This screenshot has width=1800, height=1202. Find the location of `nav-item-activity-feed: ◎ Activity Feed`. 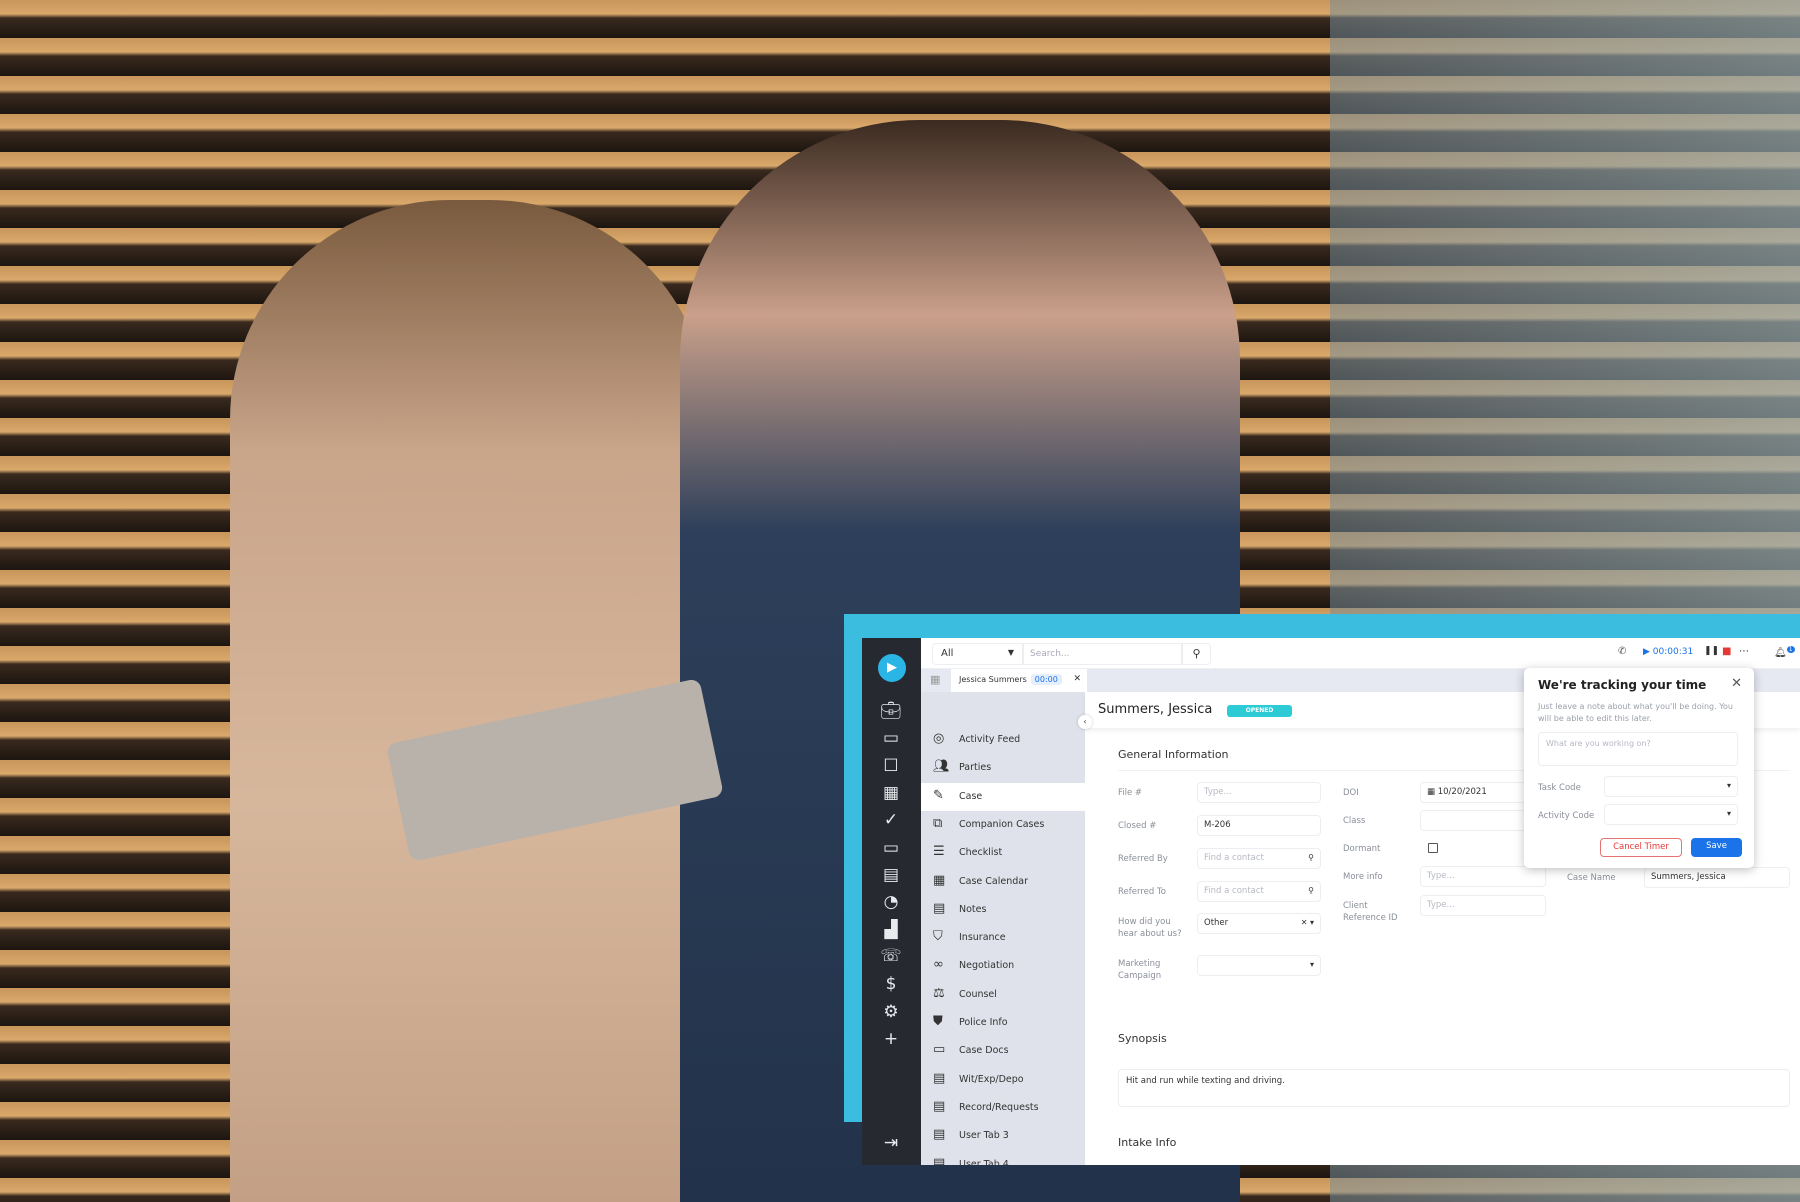

nav-item-activity-feed: ◎ Activity Feed is located at coordinates (1003, 740).